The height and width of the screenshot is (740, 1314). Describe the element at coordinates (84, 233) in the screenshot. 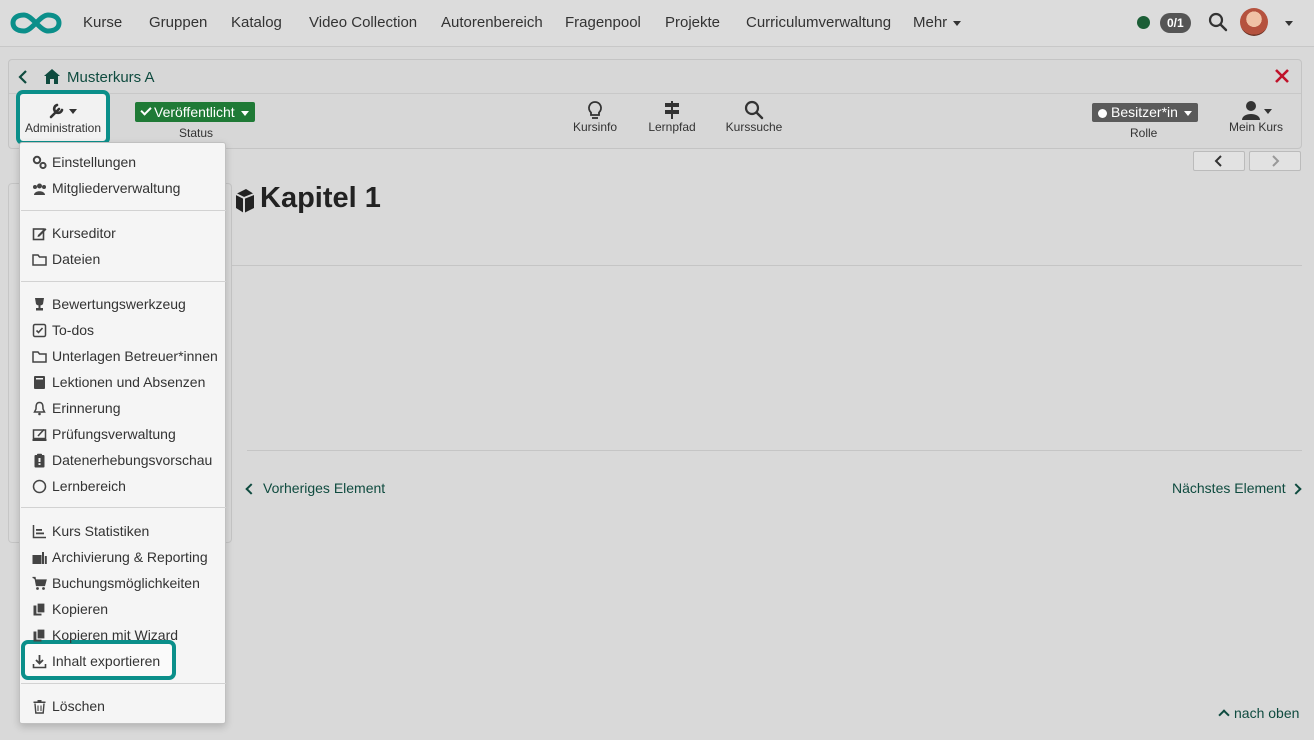

I see `menu-label: Kurseditor` at that location.